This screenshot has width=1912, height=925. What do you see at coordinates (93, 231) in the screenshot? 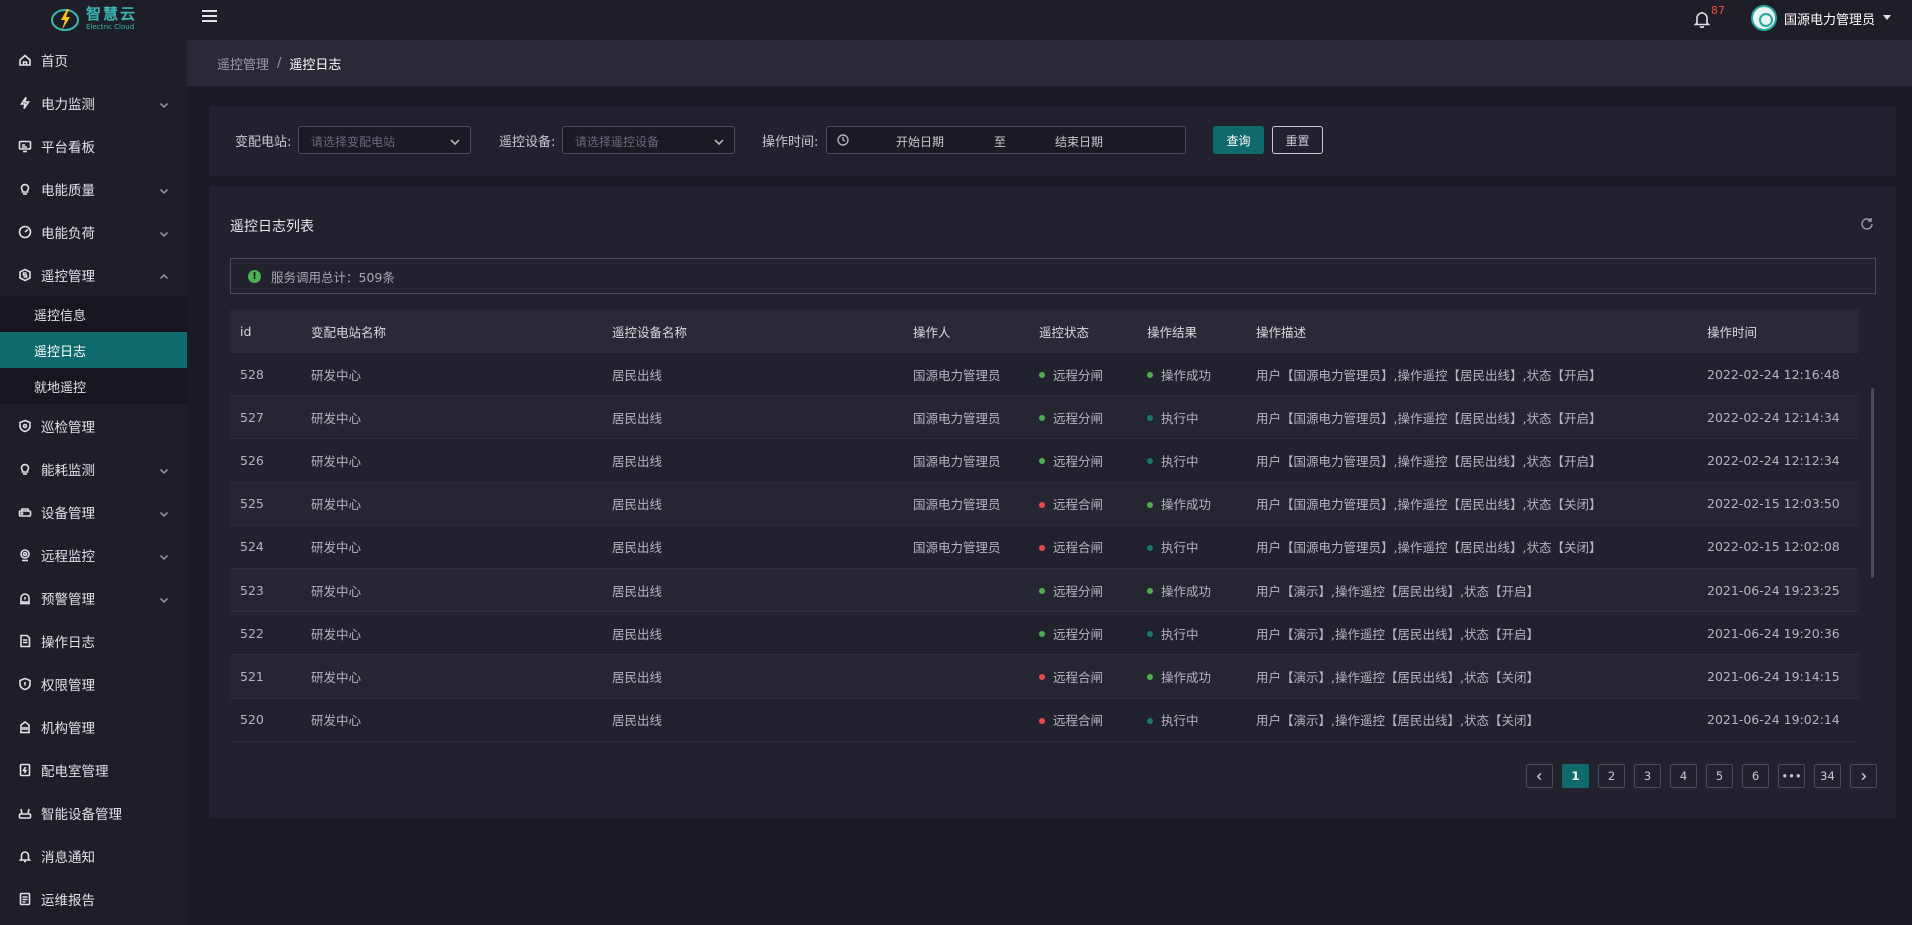
I see `sidebar-item: 电能负荷` at bounding box center [93, 231].